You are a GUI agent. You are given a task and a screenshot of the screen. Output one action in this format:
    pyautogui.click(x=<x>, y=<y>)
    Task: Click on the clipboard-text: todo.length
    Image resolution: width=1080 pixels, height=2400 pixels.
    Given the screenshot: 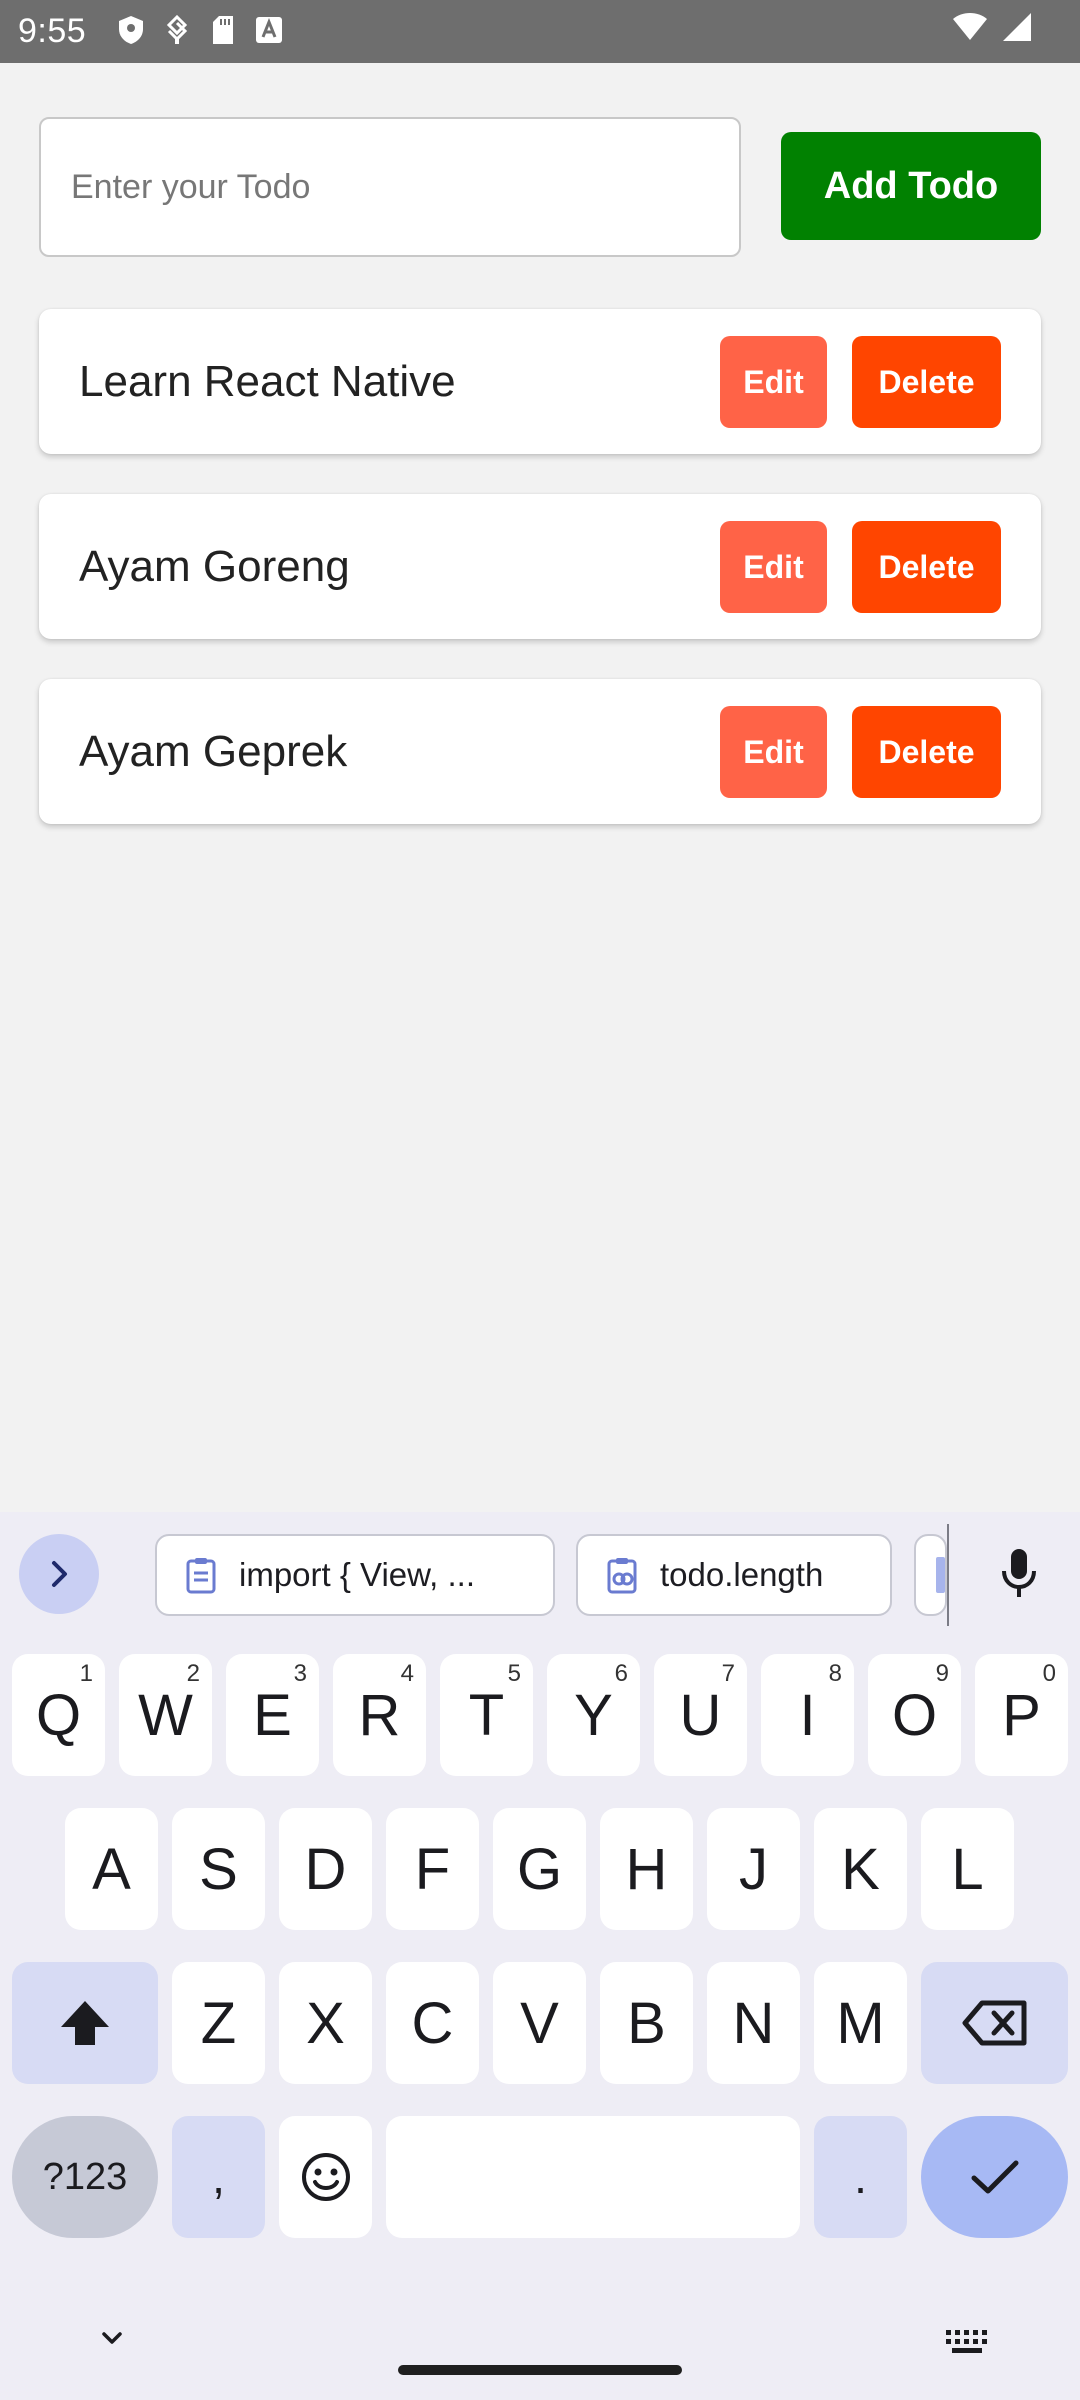 What is the action you would take?
    pyautogui.click(x=742, y=1574)
    